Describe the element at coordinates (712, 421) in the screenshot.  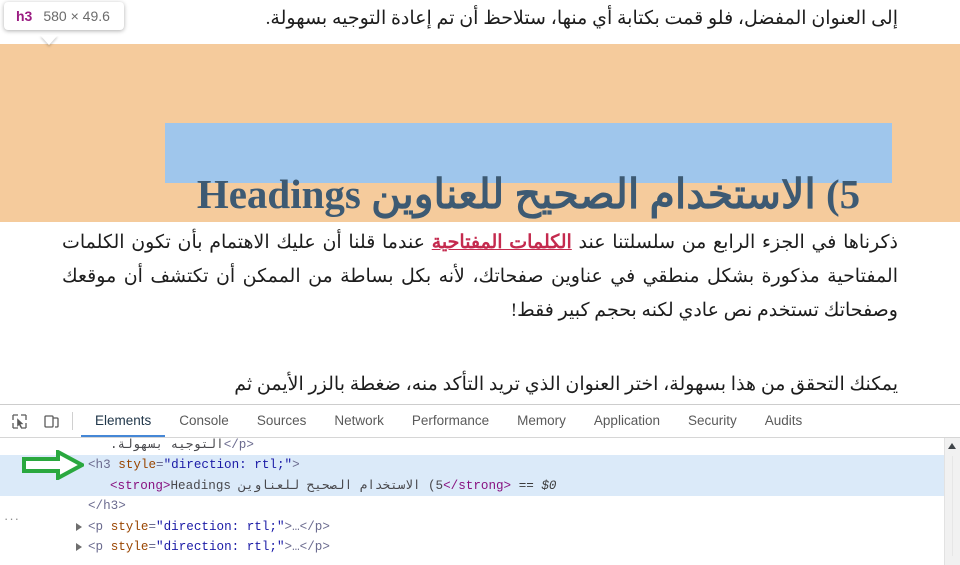
I see `tab-security: Security` at that location.